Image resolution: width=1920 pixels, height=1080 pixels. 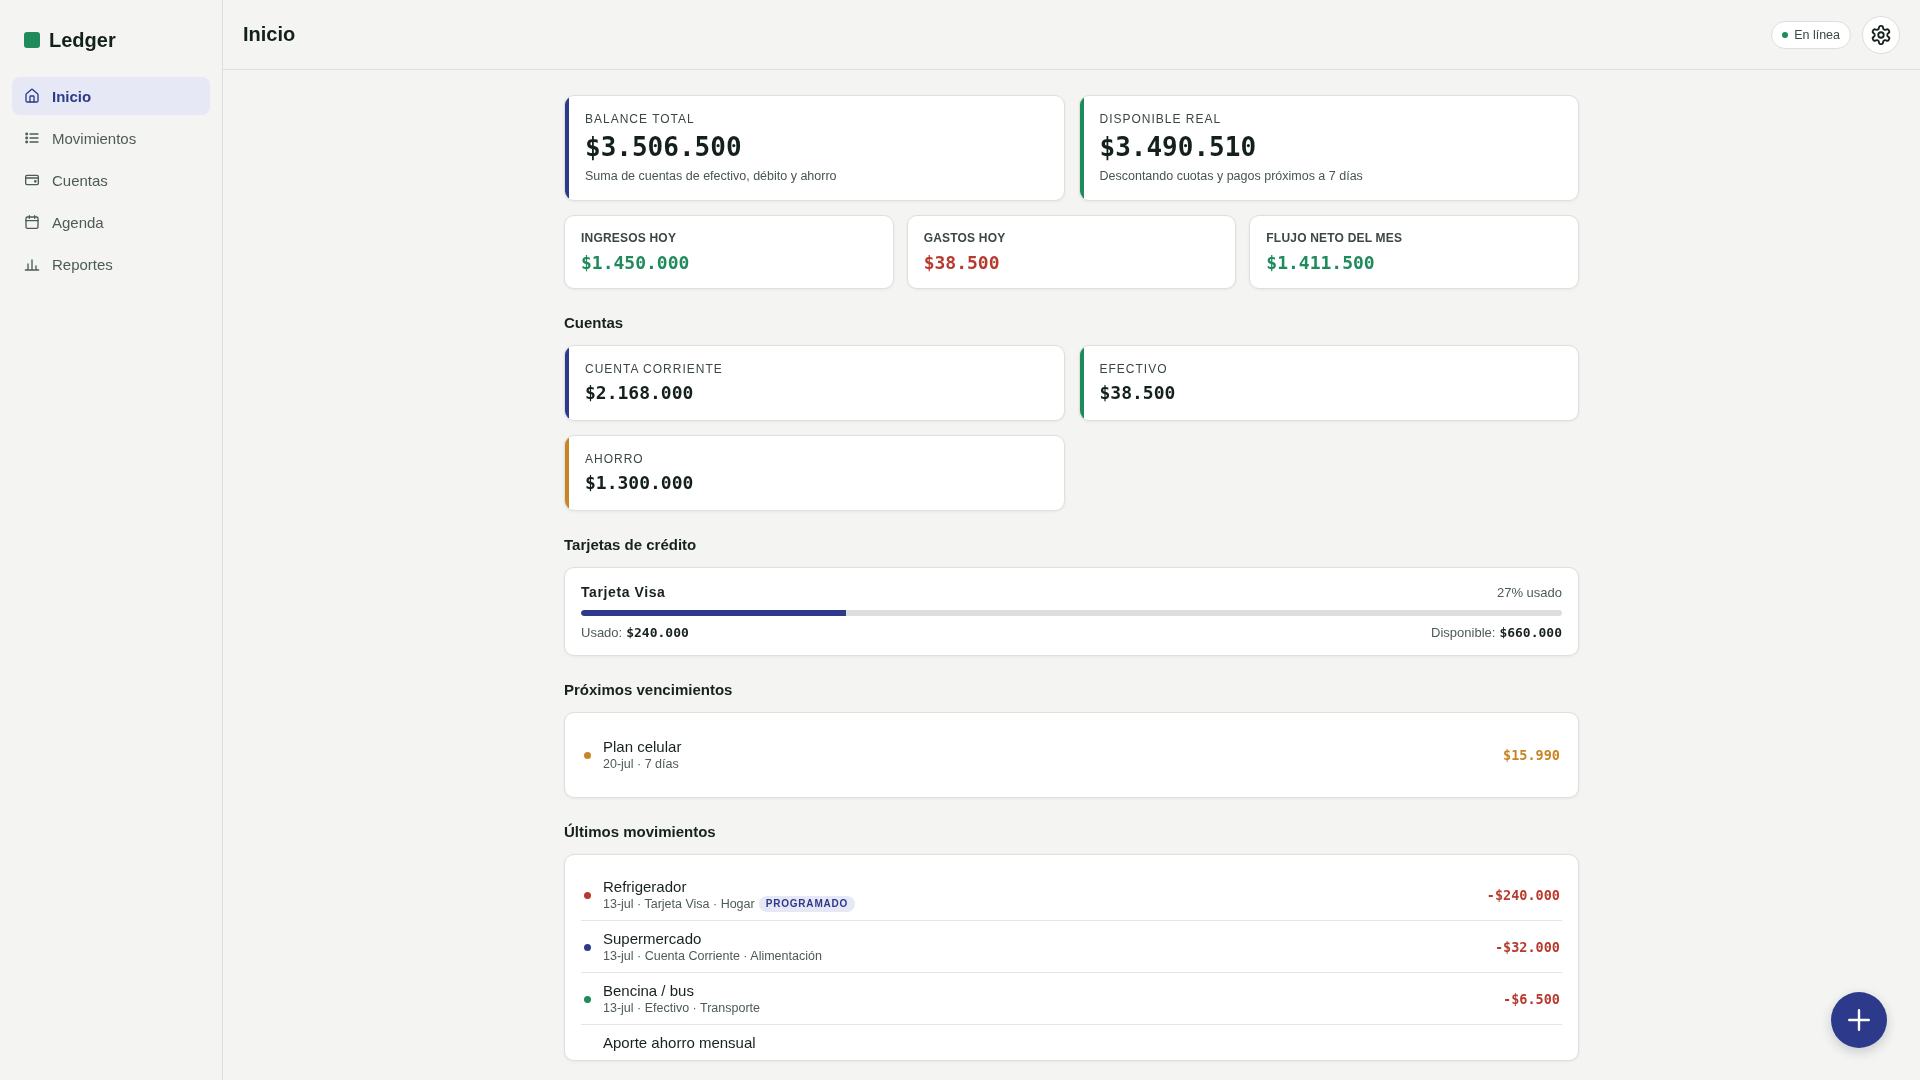 I want to click on settings-button, so click(x=1881, y=34).